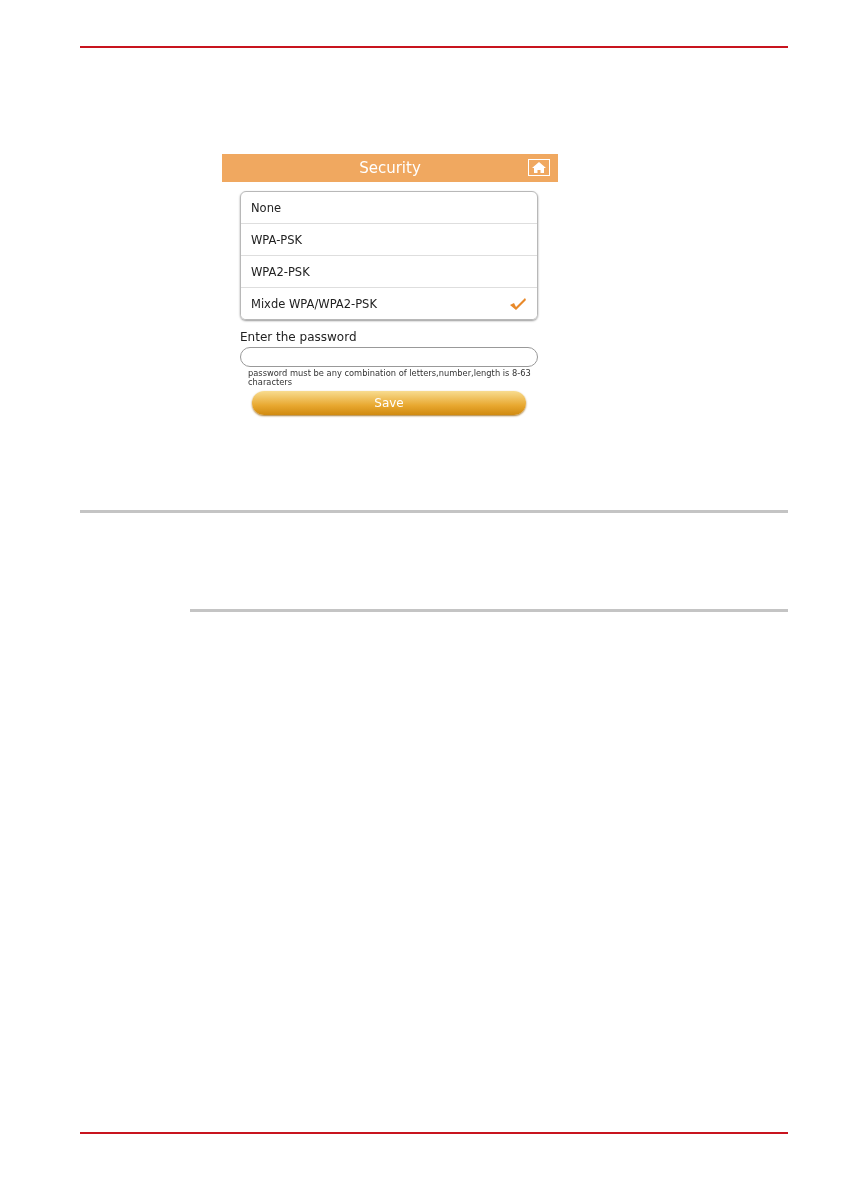  Describe the element at coordinates (299, 337) in the screenshot. I see `password-label: Enter the password` at that location.